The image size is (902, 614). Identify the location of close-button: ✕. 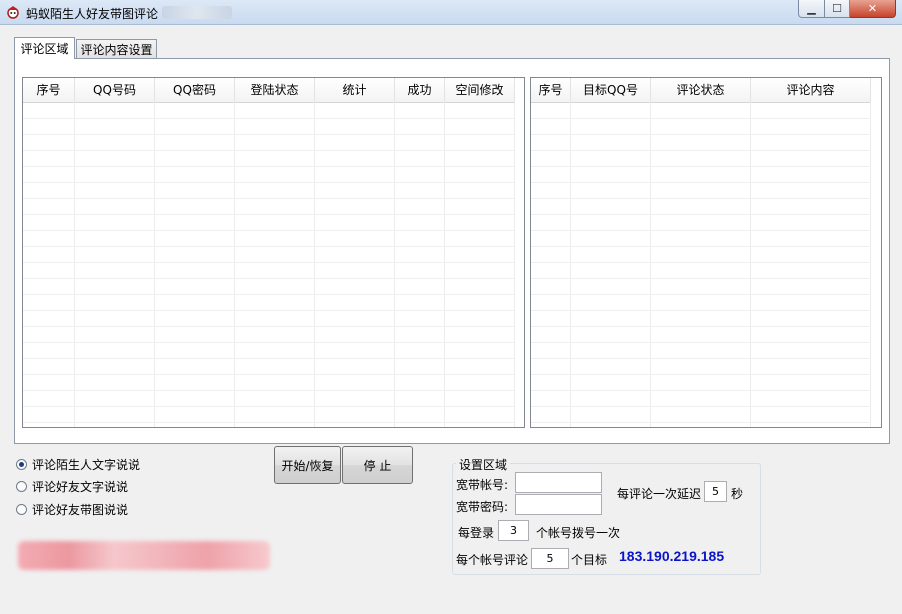
(873, 9).